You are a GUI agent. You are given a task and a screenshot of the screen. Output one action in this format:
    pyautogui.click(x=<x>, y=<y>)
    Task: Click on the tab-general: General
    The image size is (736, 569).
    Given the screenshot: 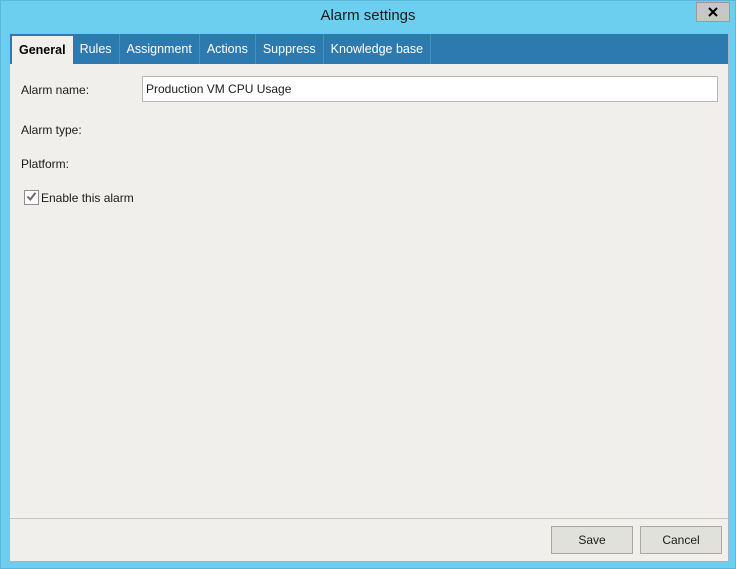 What is the action you would take?
    pyautogui.click(x=42, y=50)
    